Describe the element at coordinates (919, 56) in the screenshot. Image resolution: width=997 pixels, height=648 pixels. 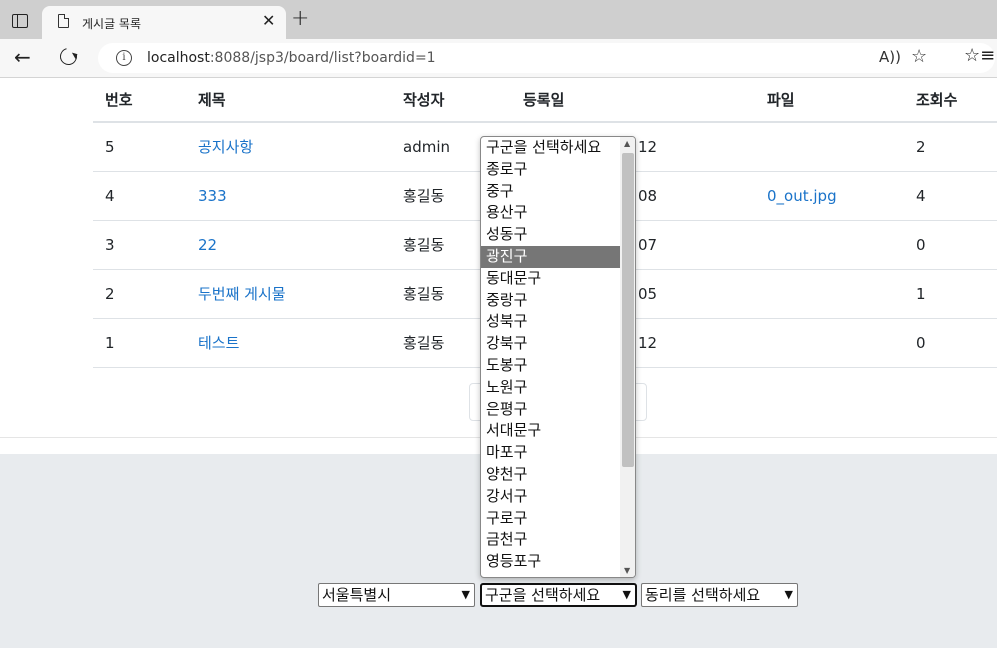
I see `favorite-add-icon: ☆` at that location.